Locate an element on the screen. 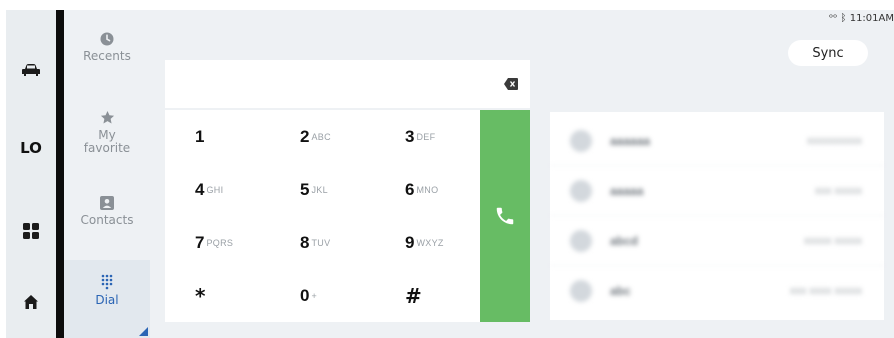 The width and height of the screenshot is (894, 338). dial-label: Dial is located at coordinates (107, 300).